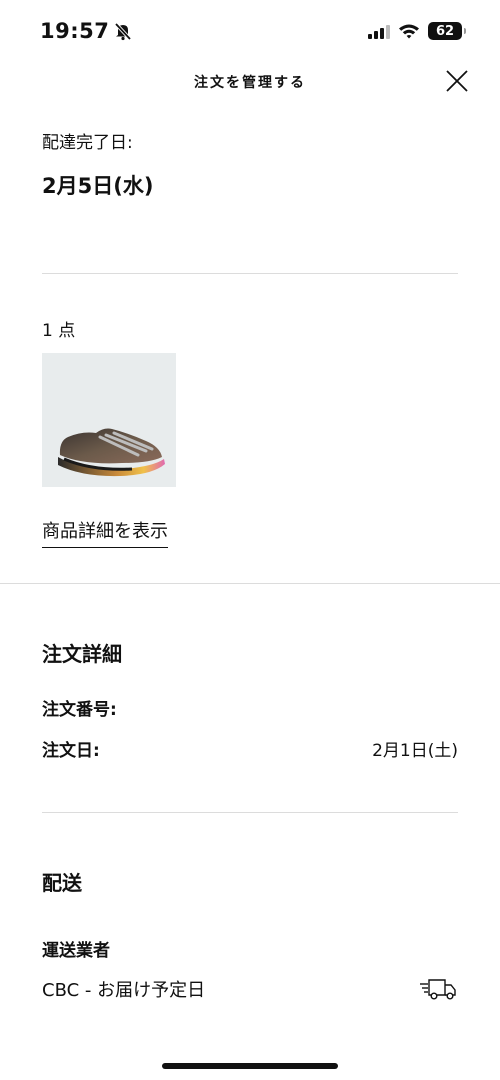 The image size is (500, 1080). I want to click on bell-slash-icon, so click(123, 31).